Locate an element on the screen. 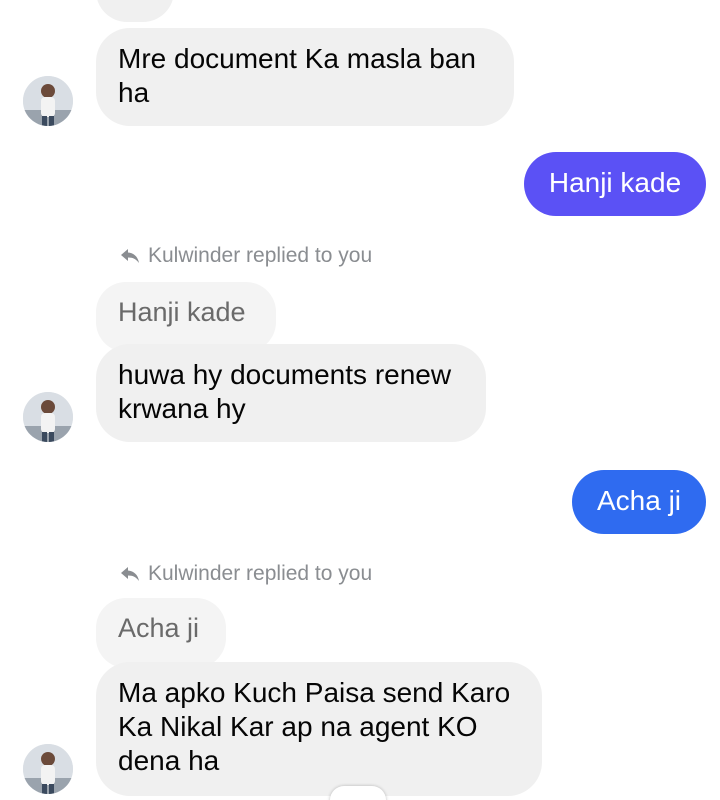 This screenshot has height=800, width=720. reaction-chip is located at coordinates (358, 793).